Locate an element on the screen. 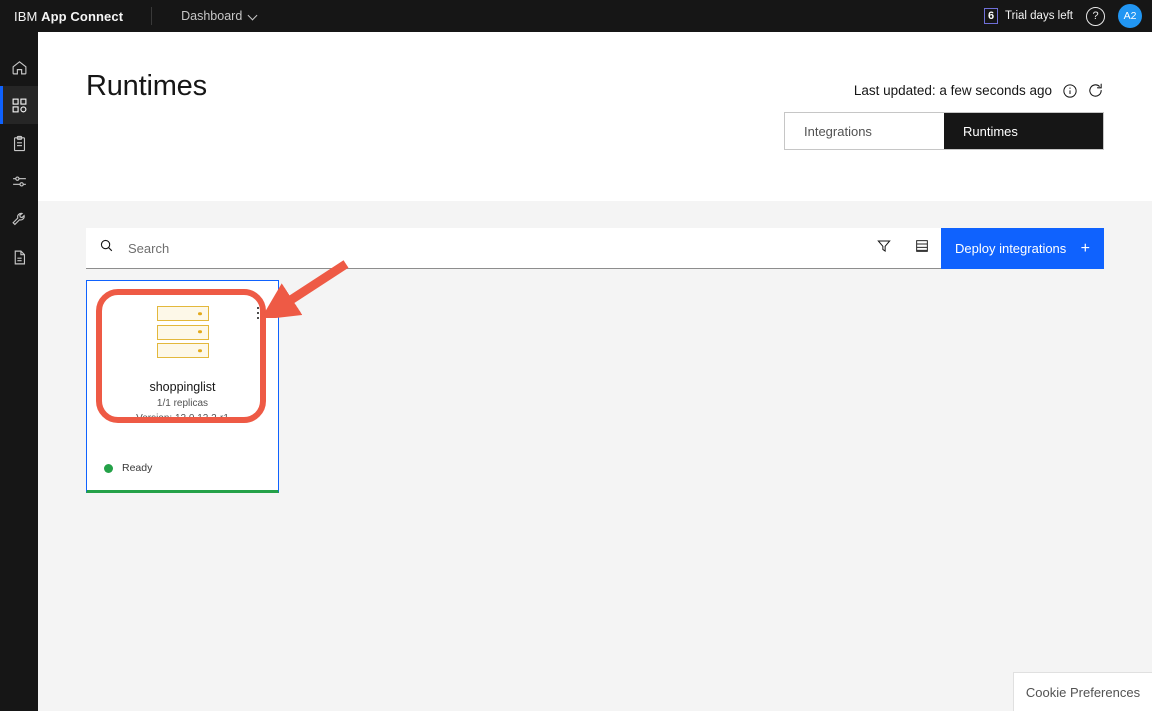 This screenshot has height=711, width=1152. trial-days-label: Trial days left is located at coordinates (1039, 16).